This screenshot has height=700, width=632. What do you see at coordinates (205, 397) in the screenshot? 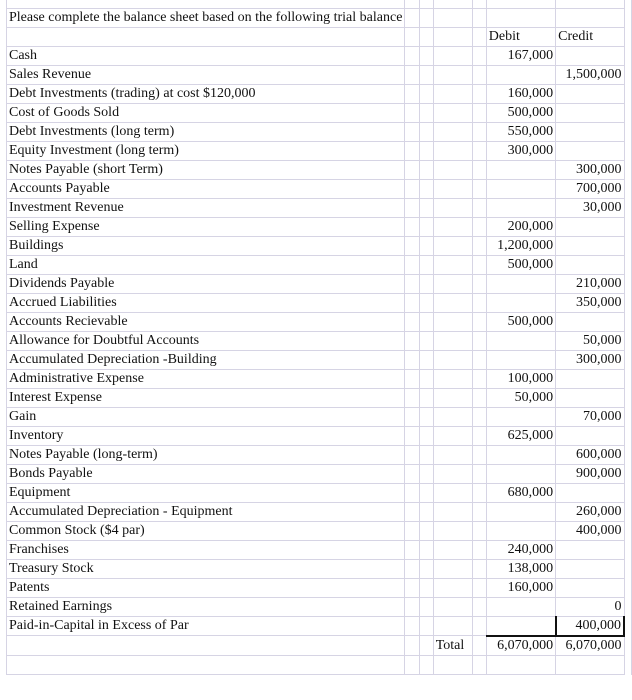
I see `account-name-cell: Interest Expense` at bounding box center [205, 397].